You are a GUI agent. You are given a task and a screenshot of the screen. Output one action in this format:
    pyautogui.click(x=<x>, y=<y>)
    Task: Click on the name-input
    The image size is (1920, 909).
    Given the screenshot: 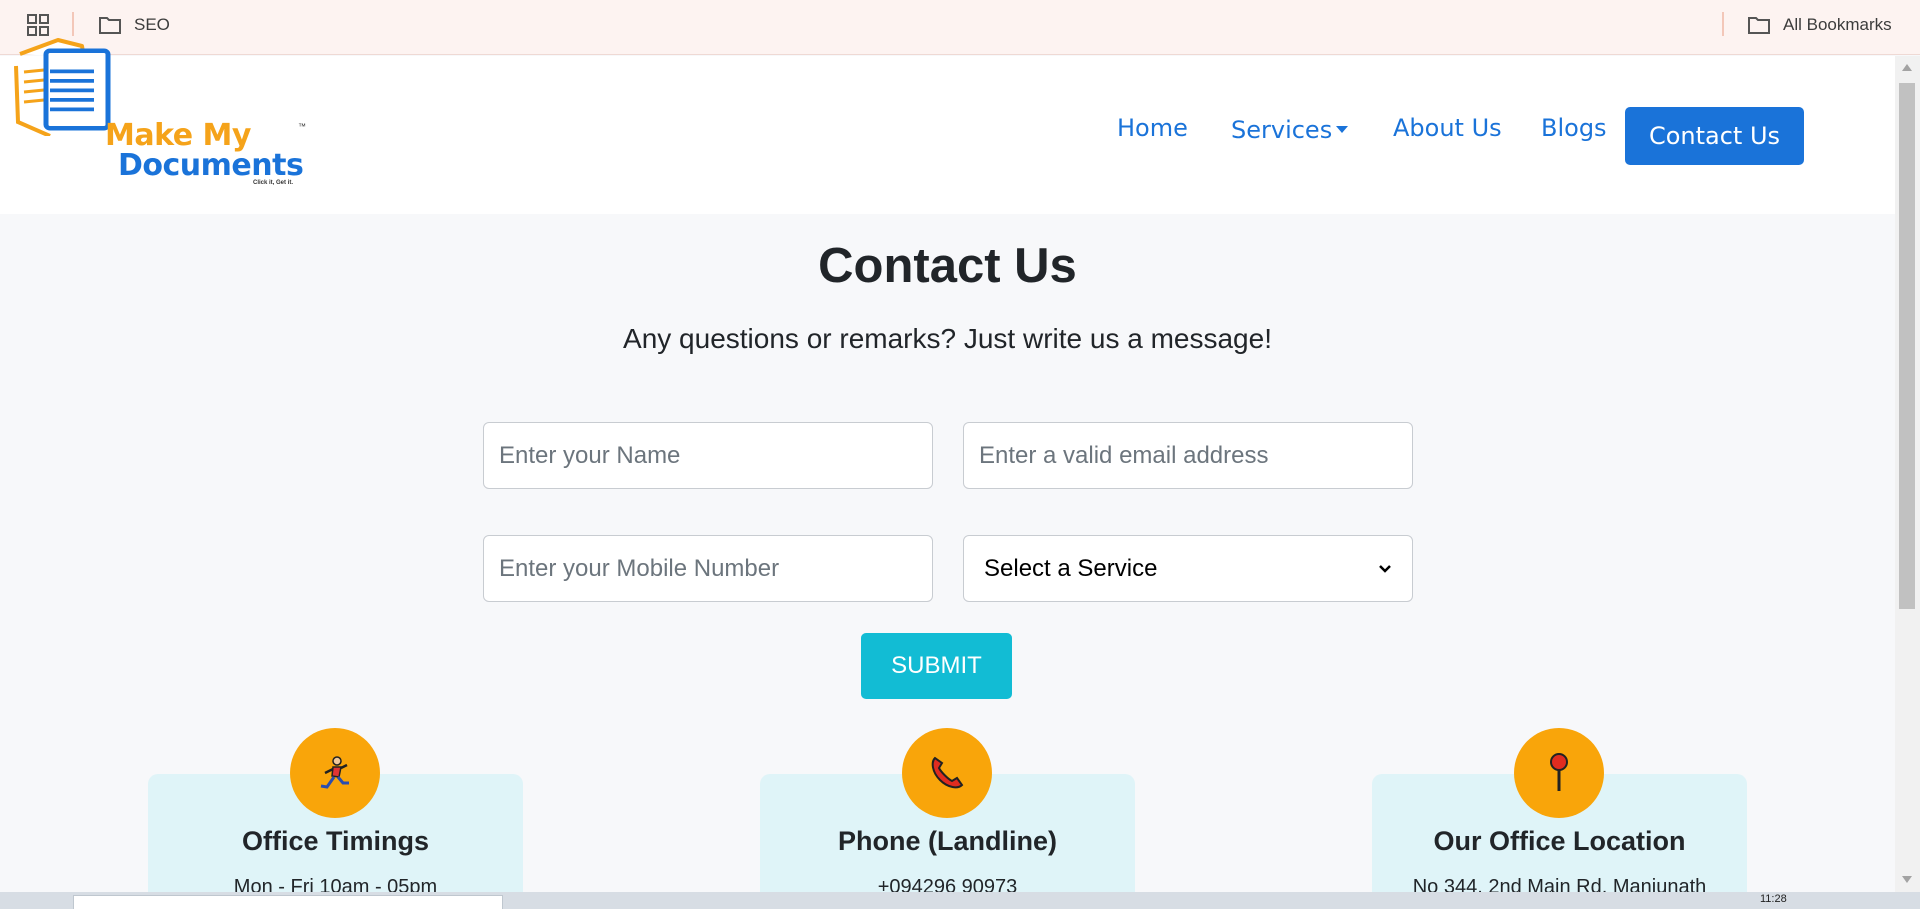 What is the action you would take?
    pyautogui.click(x=708, y=455)
    